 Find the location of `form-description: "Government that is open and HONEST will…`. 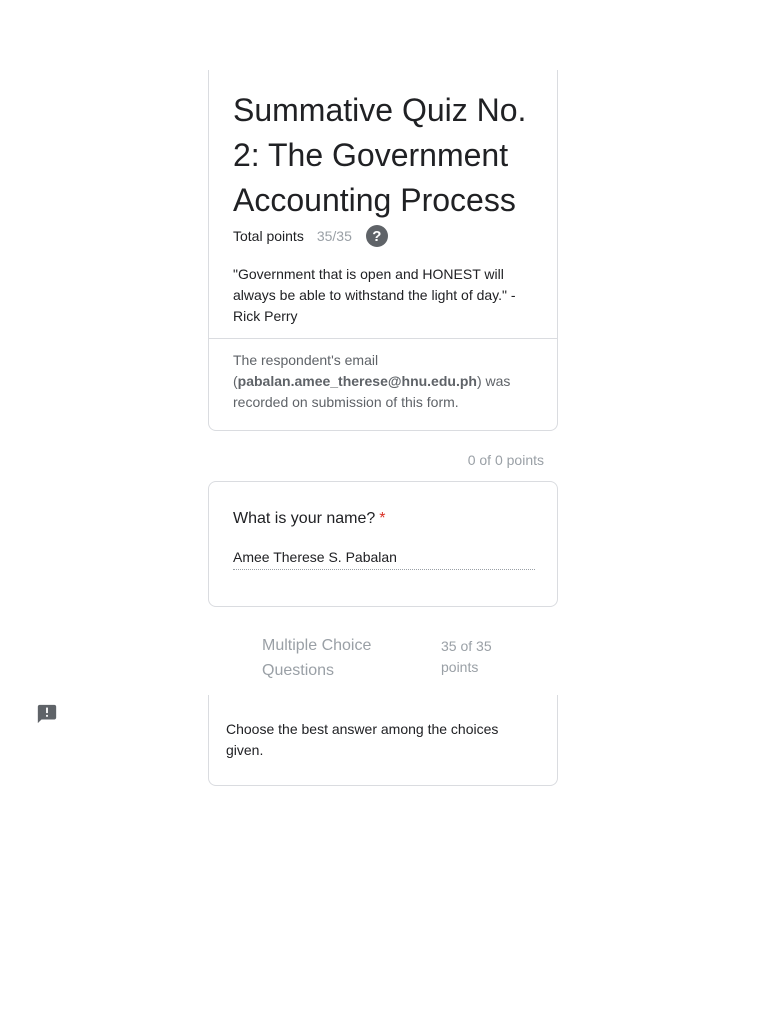

form-description: "Government that is open and HONEST will… is located at coordinates (374, 295).